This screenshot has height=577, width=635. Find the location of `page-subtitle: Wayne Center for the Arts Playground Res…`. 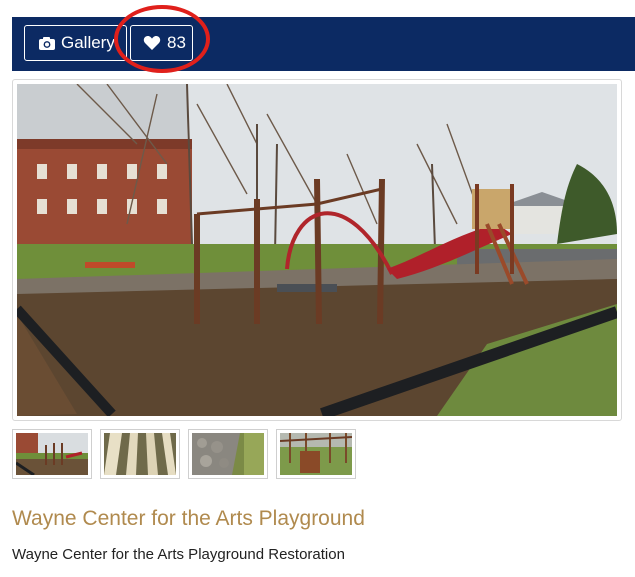

page-subtitle: Wayne Center for the Arts Playground Res… is located at coordinates (178, 554).